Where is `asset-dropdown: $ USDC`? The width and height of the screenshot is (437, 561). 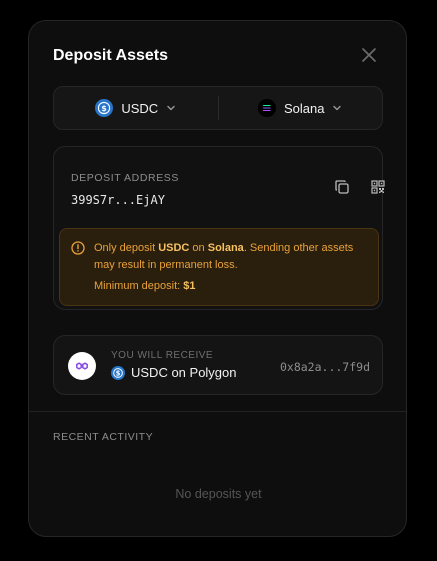
asset-dropdown: $ USDC is located at coordinates (136, 108).